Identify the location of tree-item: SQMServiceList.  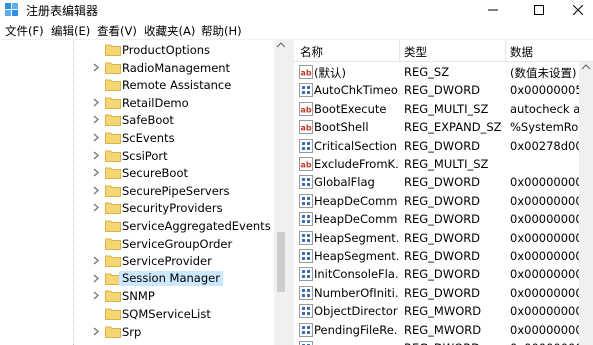
(137, 314).